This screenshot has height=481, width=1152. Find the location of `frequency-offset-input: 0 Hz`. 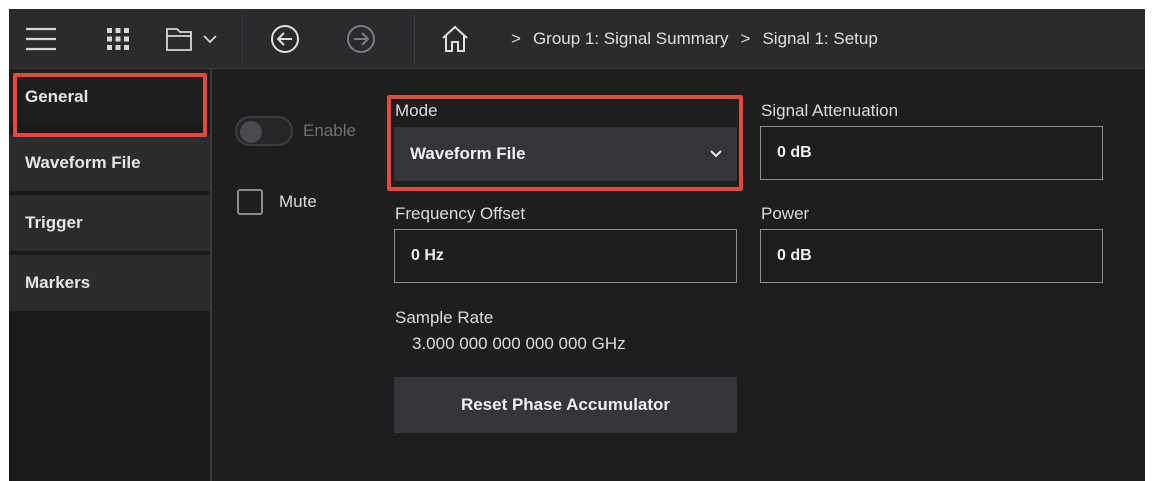

frequency-offset-input: 0 Hz is located at coordinates (565, 256).